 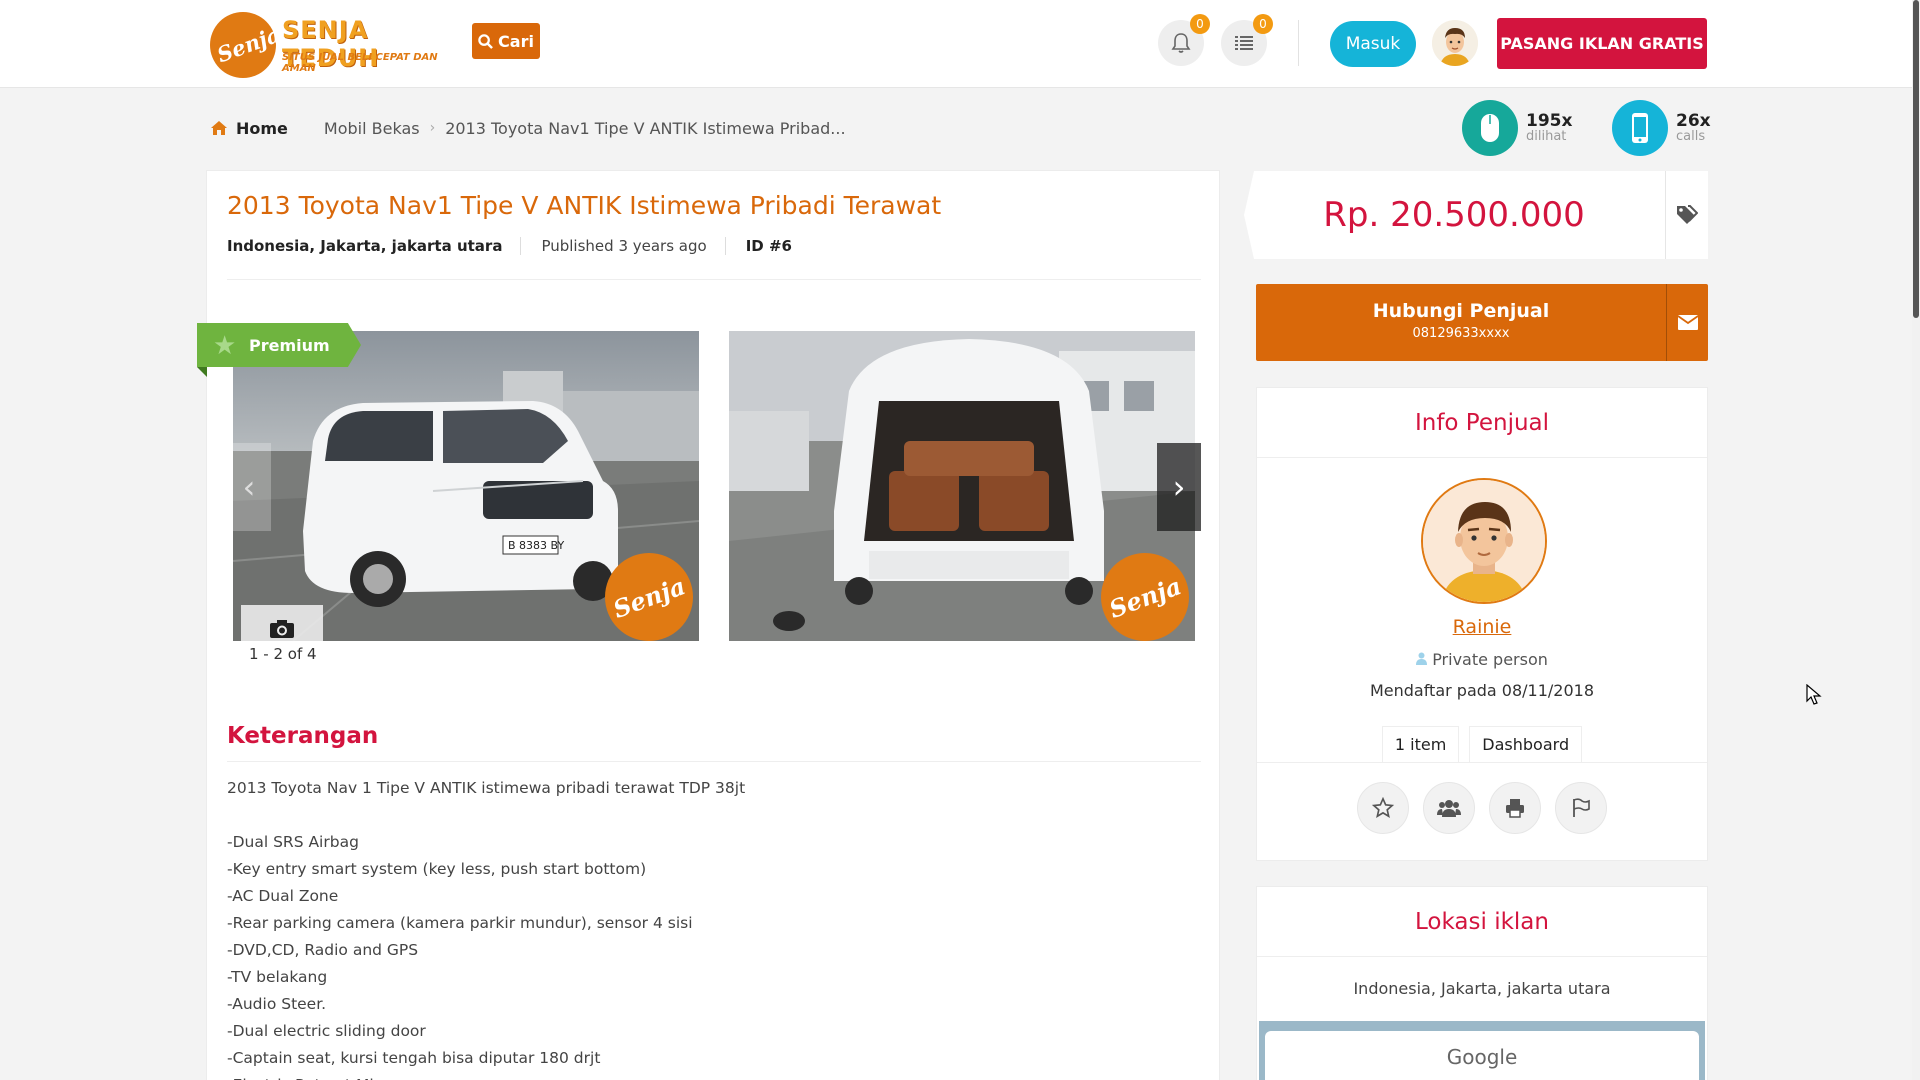 I want to click on breadcrumb-category: Mobil Bekas, so click(x=372, y=128).